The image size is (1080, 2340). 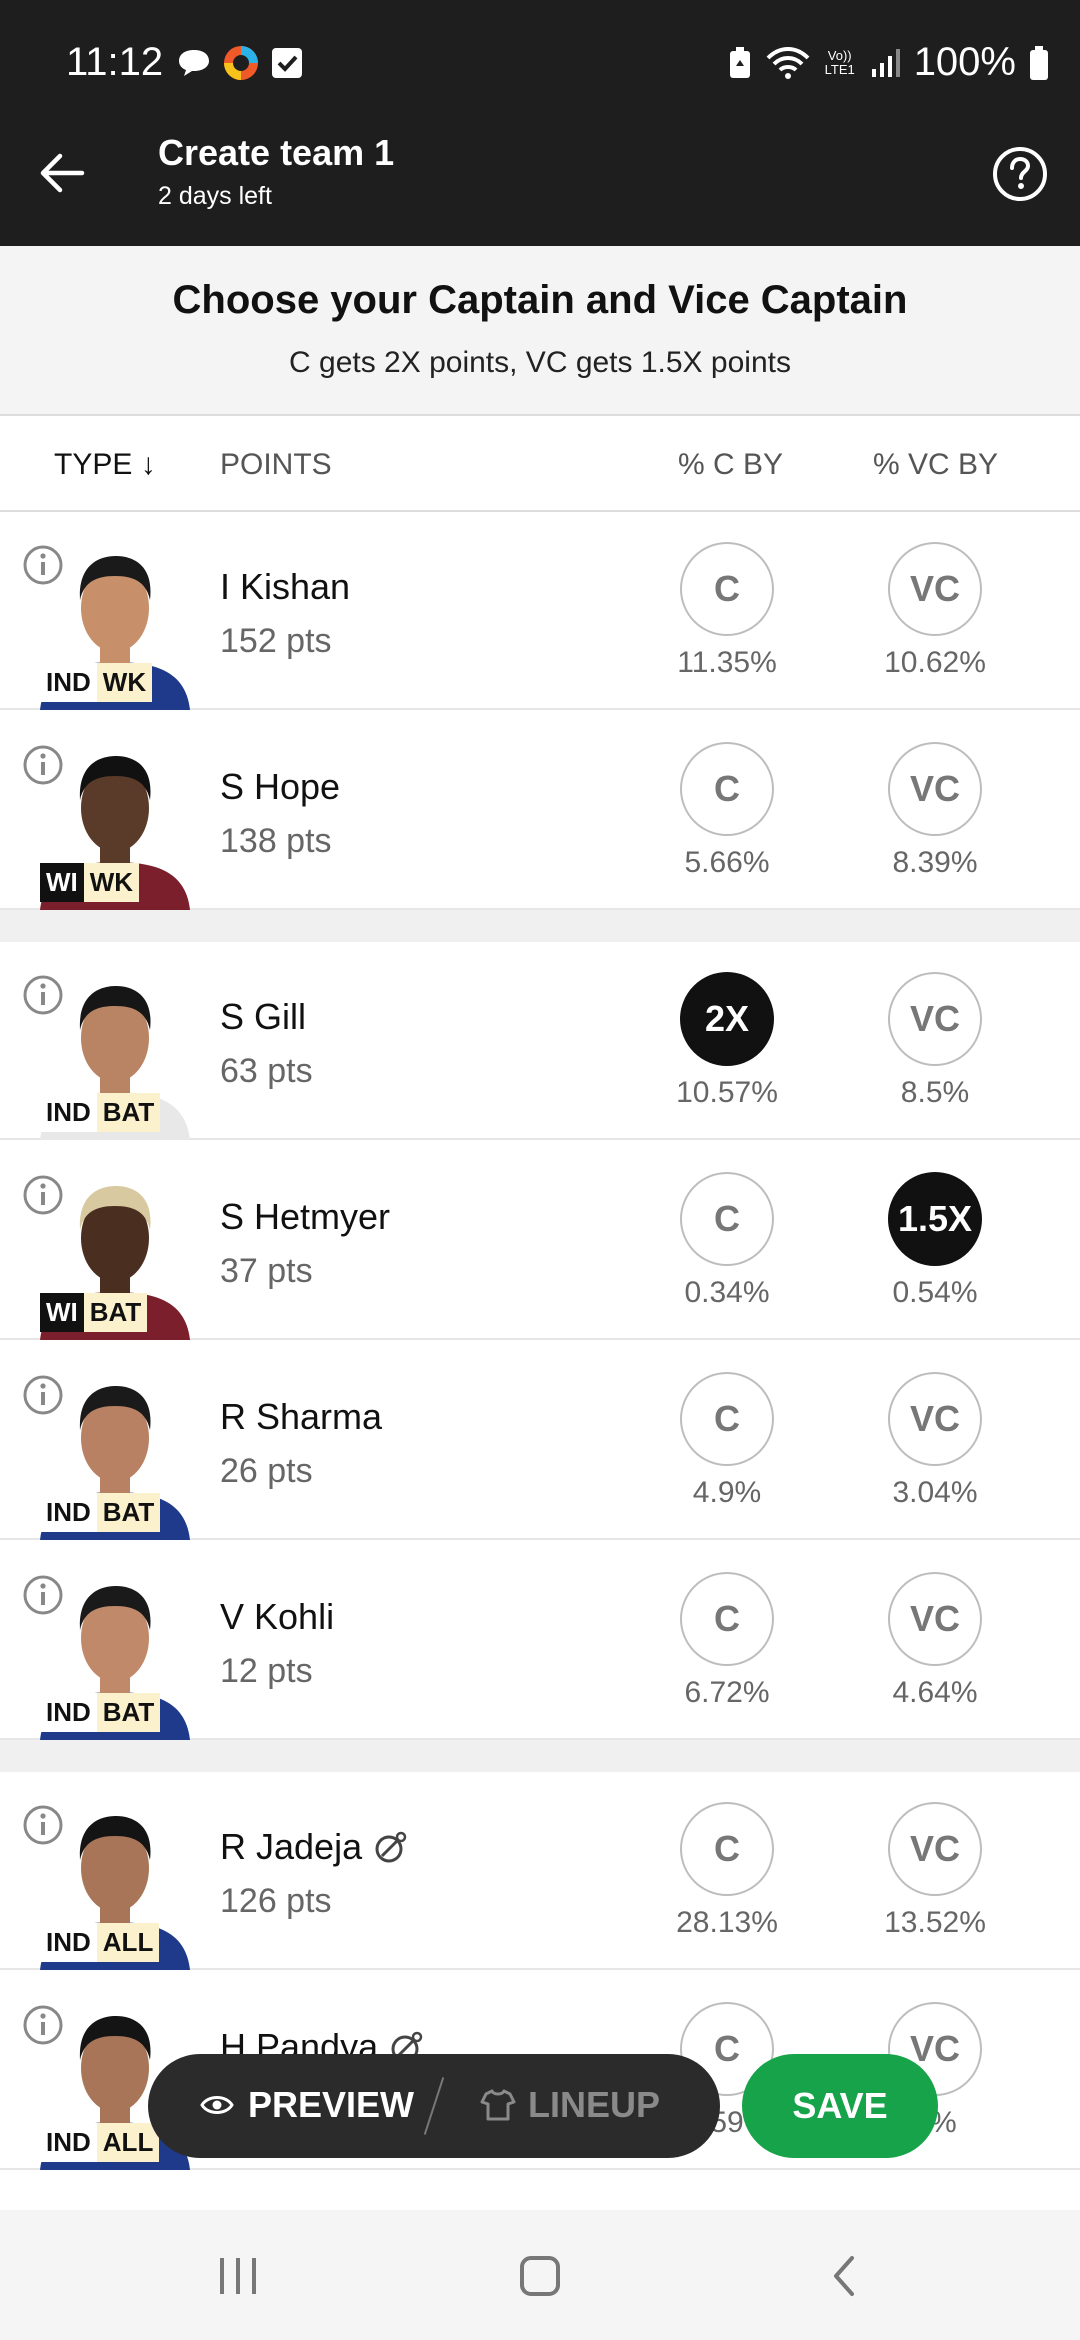 What do you see at coordinates (540, 1641) in the screenshot?
I see `player-row: IND BAT V Kohli 12 pts C VC 6.72% 4.64%` at bounding box center [540, 1641].